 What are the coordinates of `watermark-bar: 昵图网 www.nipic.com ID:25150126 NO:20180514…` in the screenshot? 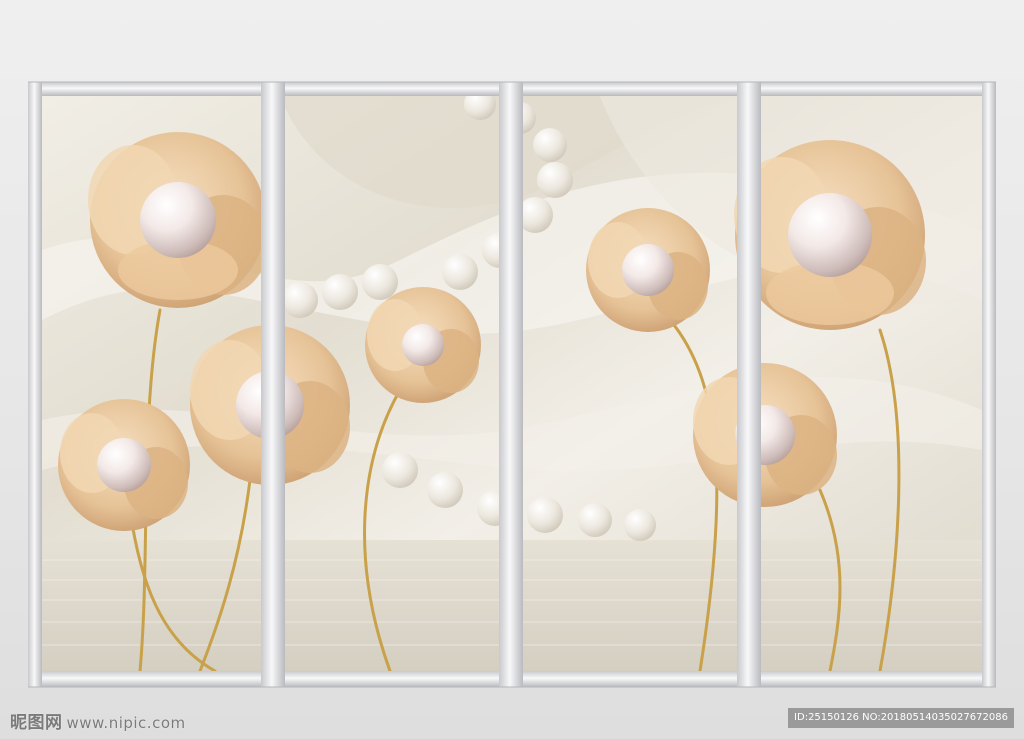 It's located at (512, 719).